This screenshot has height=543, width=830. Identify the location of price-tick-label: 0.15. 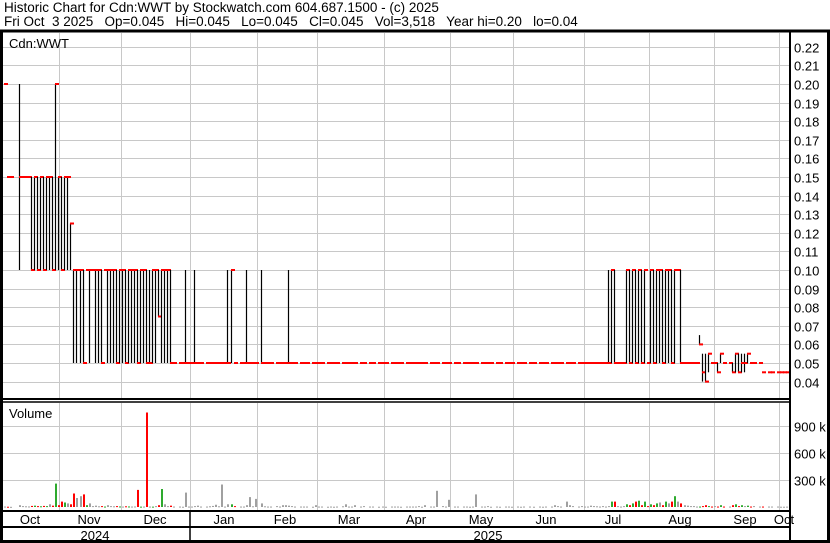
(806, 178).